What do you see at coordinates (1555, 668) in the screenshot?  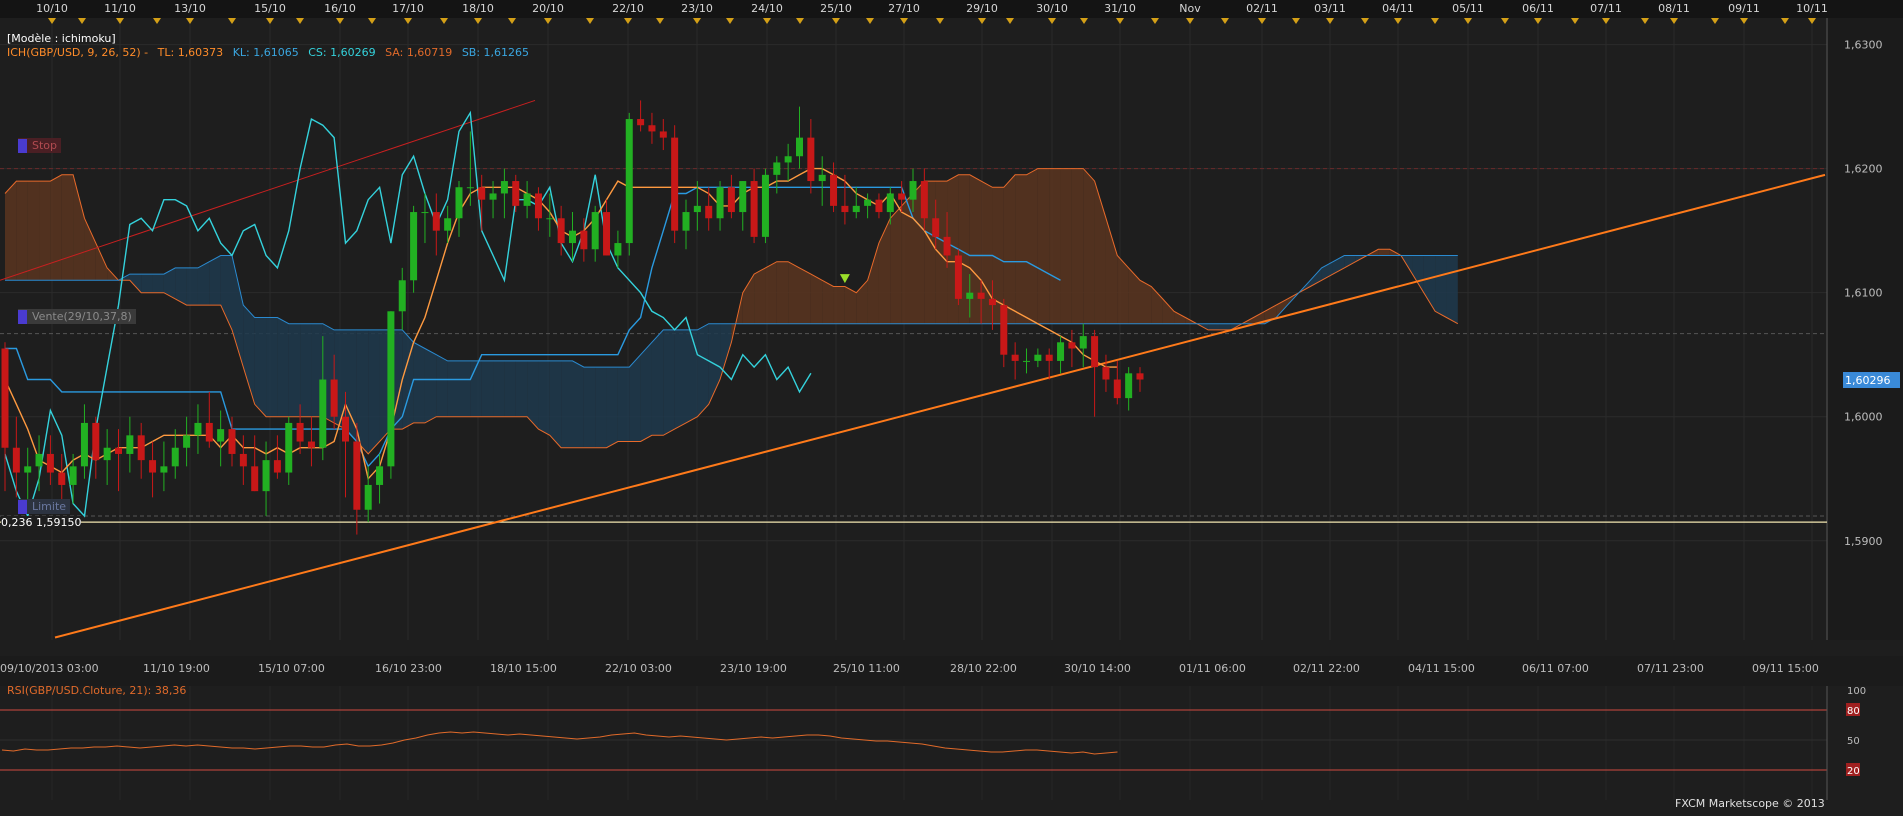 I see `time-axis-tick: 06/11 07:00` at bounding box center [1555, 668].